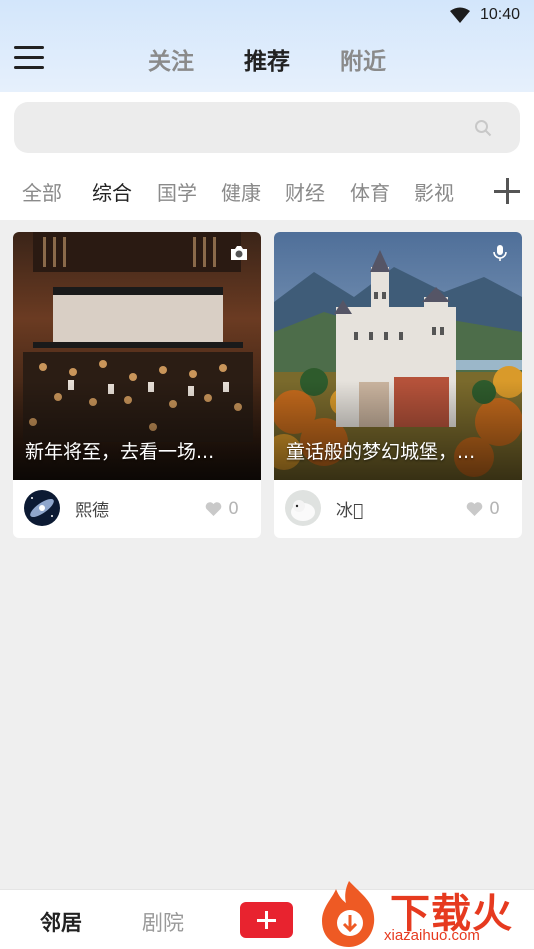 The width and height of the screenshot is (534, 949). What do you see at coordinates (137, 385) in the screenshot?
I see `feed-card: 新年将至，去看一场... 熙德 0` at bounding box center [137, 385].